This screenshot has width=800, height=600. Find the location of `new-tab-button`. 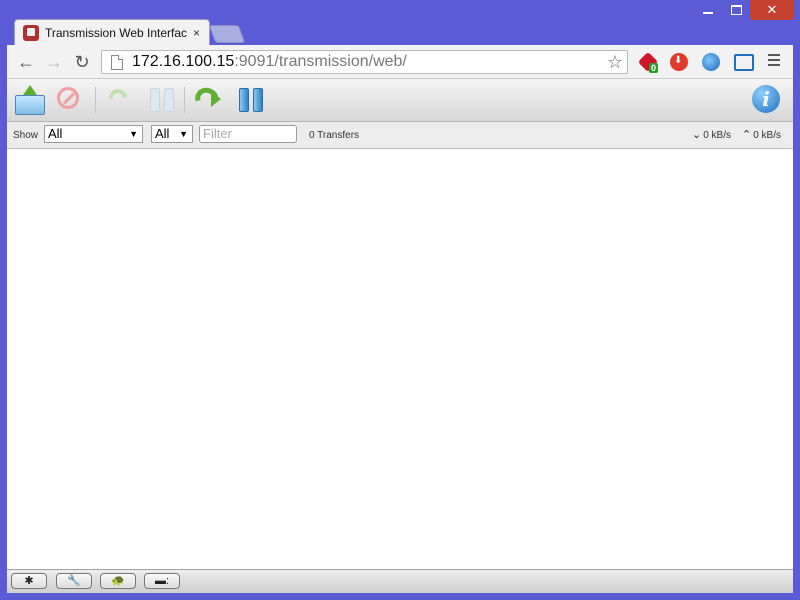

new-tab-button is located at coordinates (227, 34).